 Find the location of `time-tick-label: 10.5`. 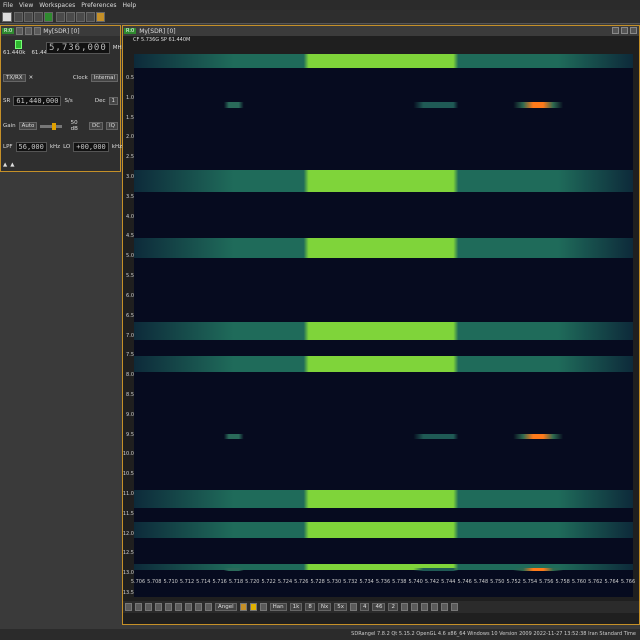

time-tick-label: 10.5 is located at coordinates (128, 474).